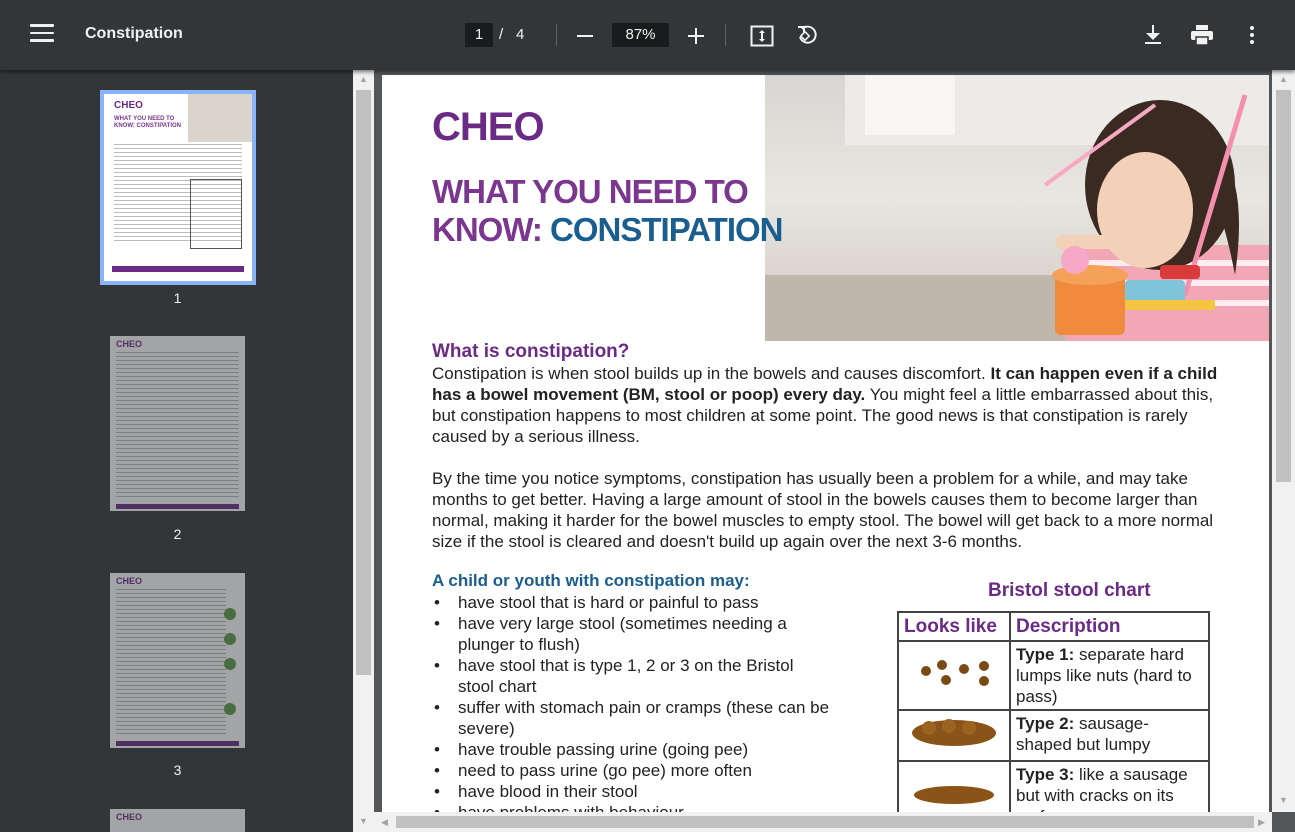  What do you see at coordinates (807, 35) in the screenshot?
I see `rotate-icon` at bounding box center [807, 35].